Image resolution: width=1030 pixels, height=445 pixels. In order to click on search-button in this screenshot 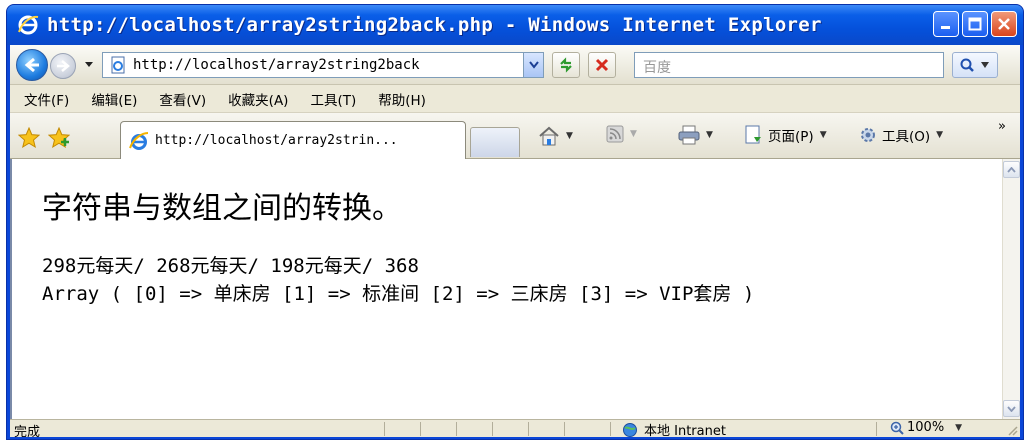, I will do `click(975, 65)`.